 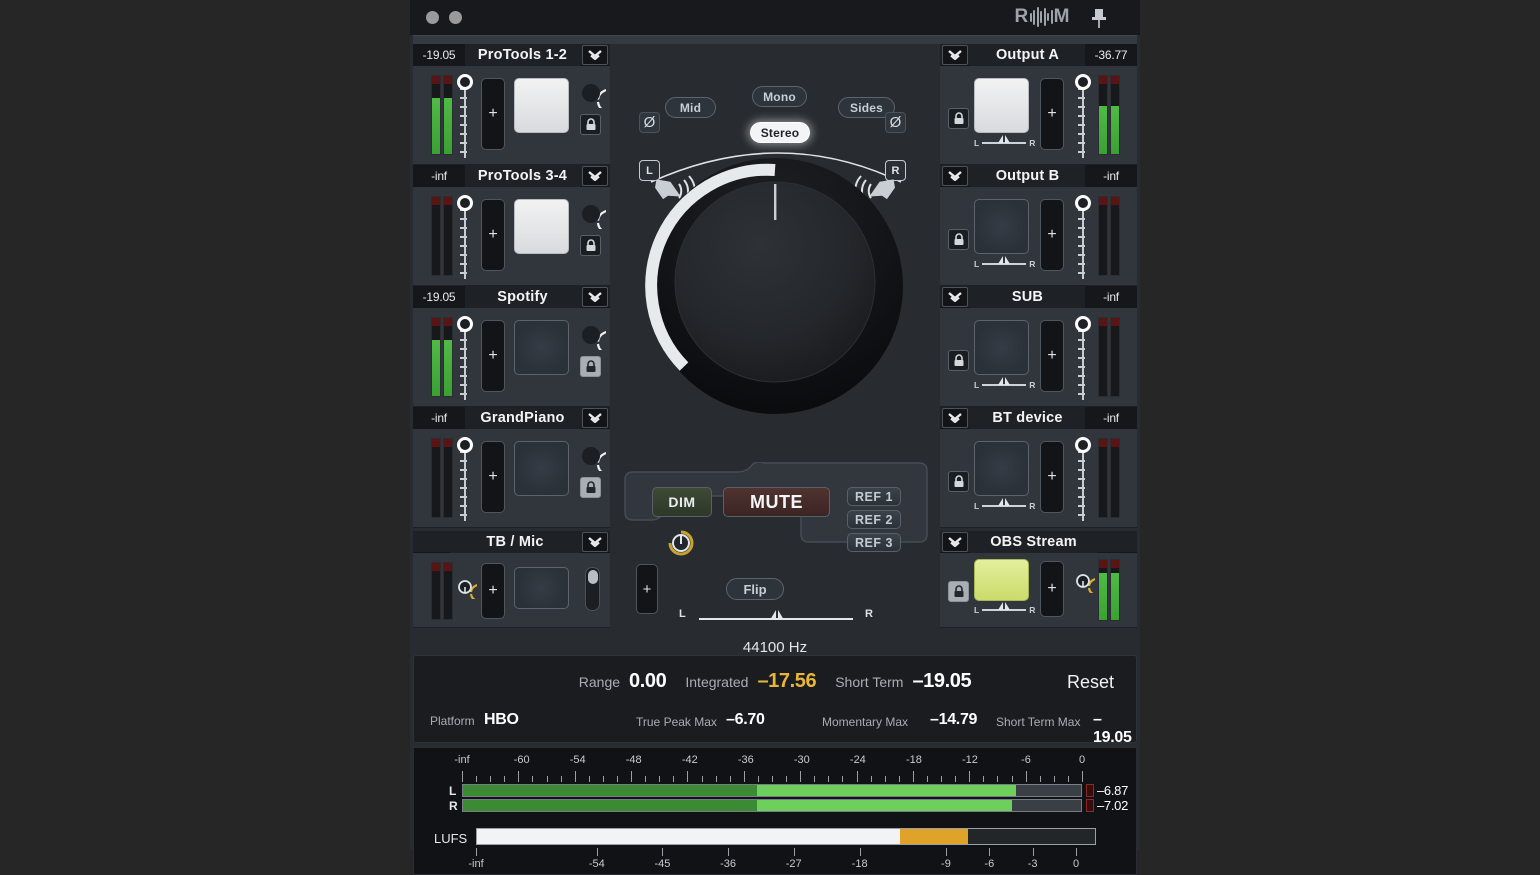 I want to click on stream-gain-plus-button: +, so click(x=1052, y=589).